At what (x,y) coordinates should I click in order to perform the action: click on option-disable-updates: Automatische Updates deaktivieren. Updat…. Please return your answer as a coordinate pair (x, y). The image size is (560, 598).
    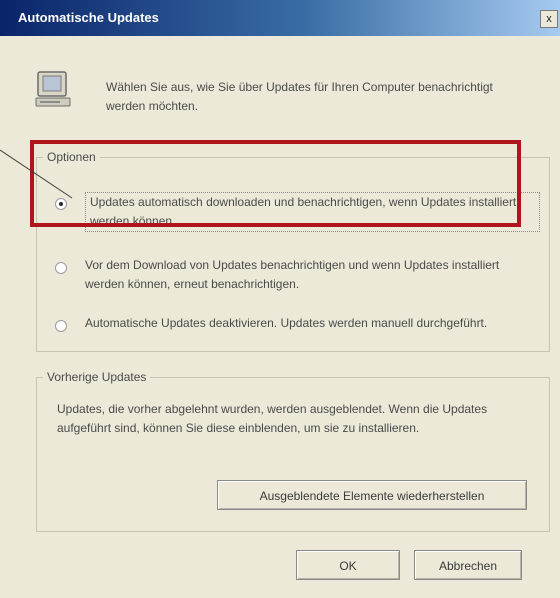
    Looking at the image, I should click on (290, 335).